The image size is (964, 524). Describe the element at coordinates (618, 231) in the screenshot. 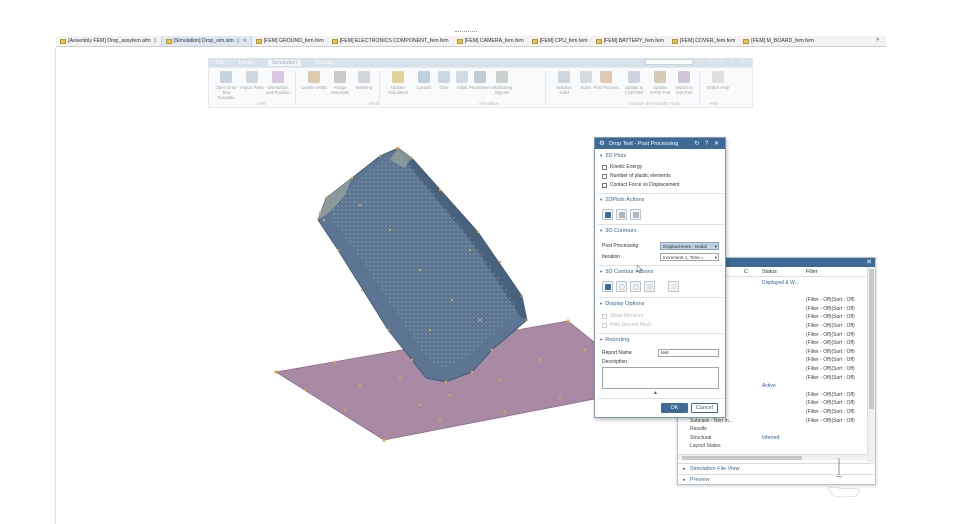

I see `section-3d-contours: ▾ 3D Contours` at that location.